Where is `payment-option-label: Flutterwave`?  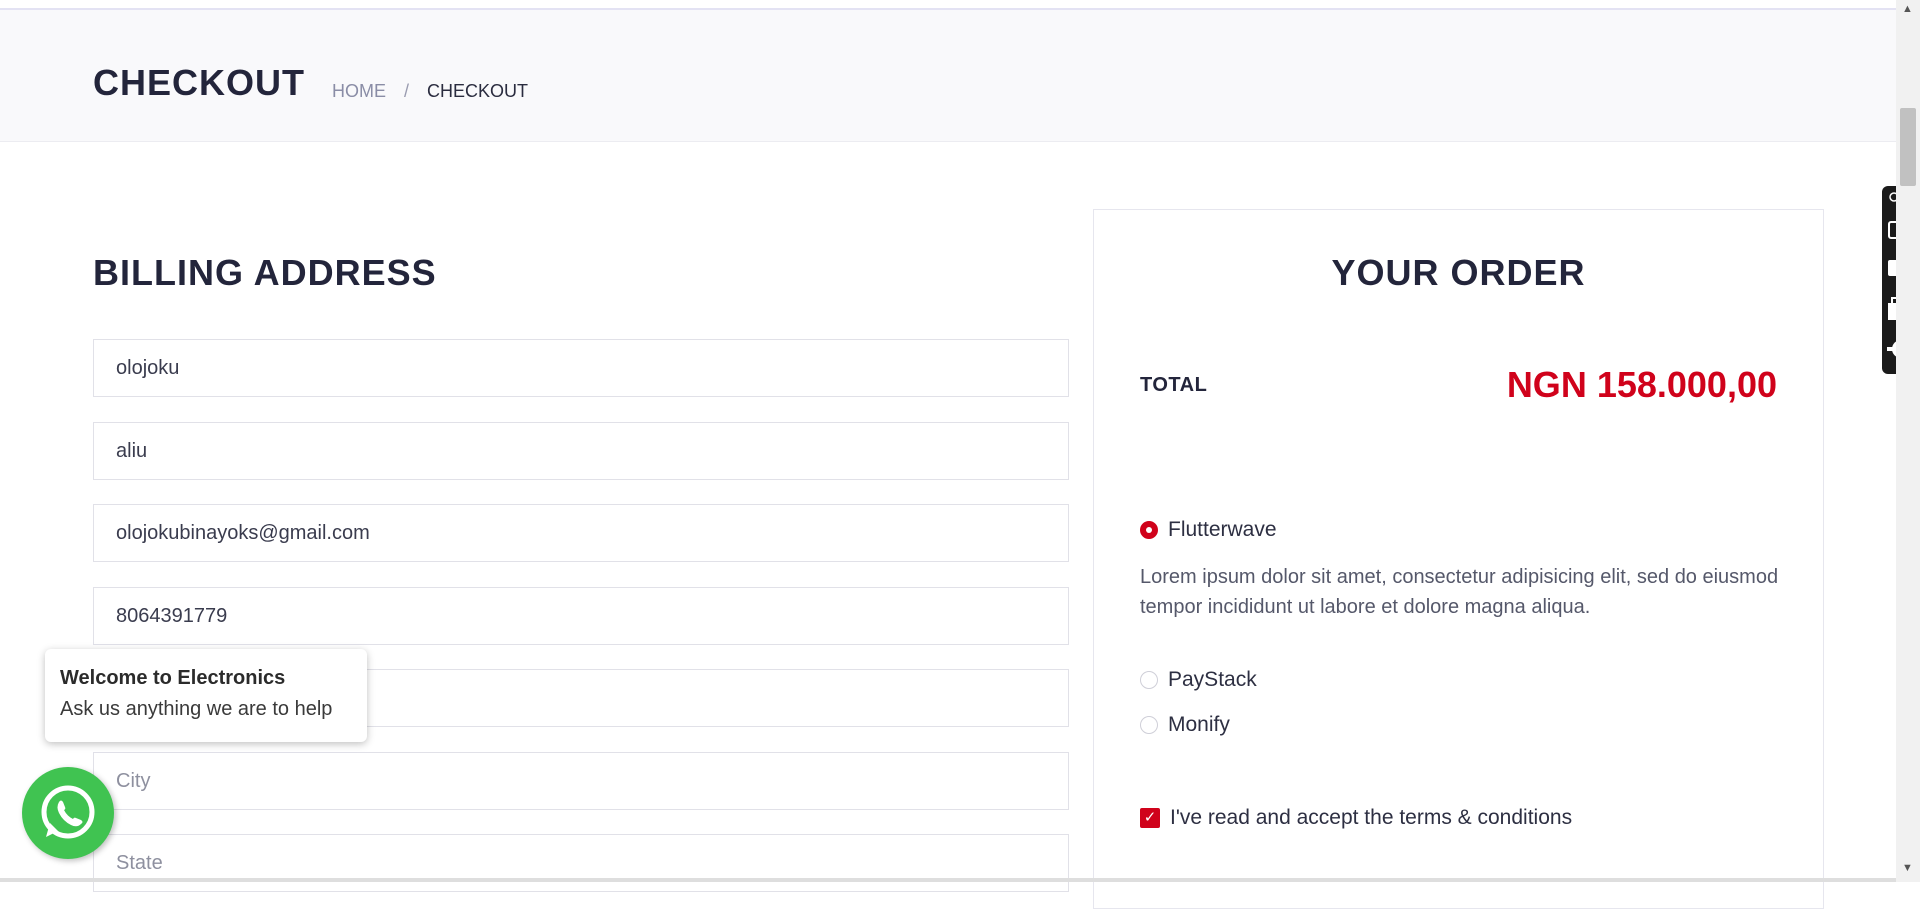 payment-option-label: Flutterwave is located at coordinates (1222, 529).